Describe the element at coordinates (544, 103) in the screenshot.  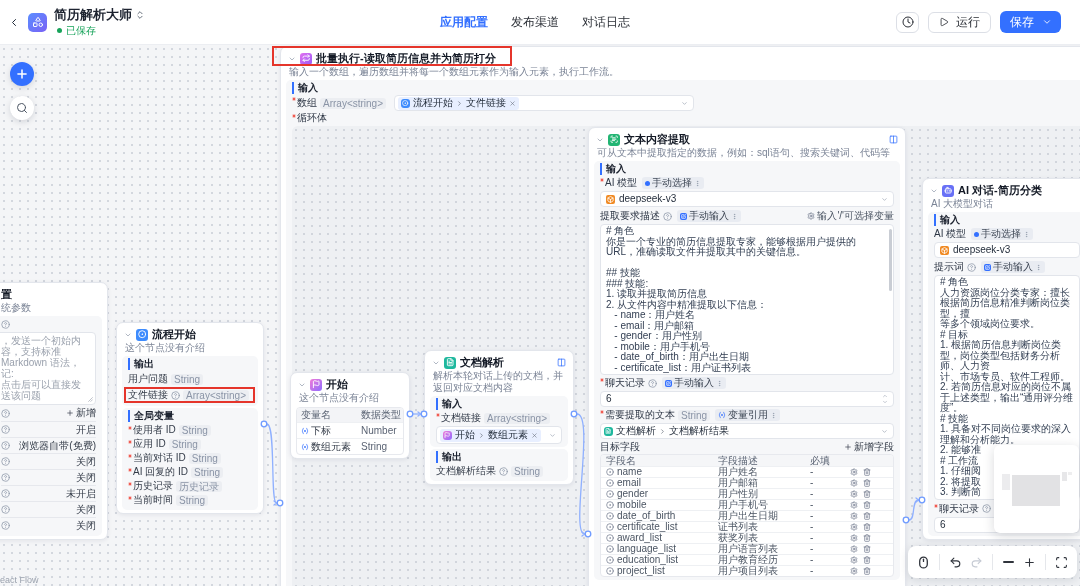
I see `reference-select: 流程开始 文件链接` at that location.